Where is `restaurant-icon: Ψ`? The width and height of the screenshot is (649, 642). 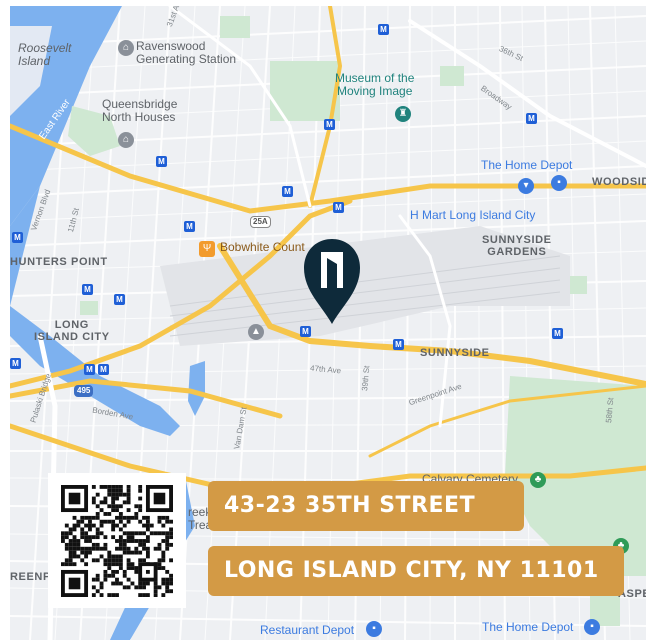
restaurant-icon: Ψ is located at coordinates (207, 249).